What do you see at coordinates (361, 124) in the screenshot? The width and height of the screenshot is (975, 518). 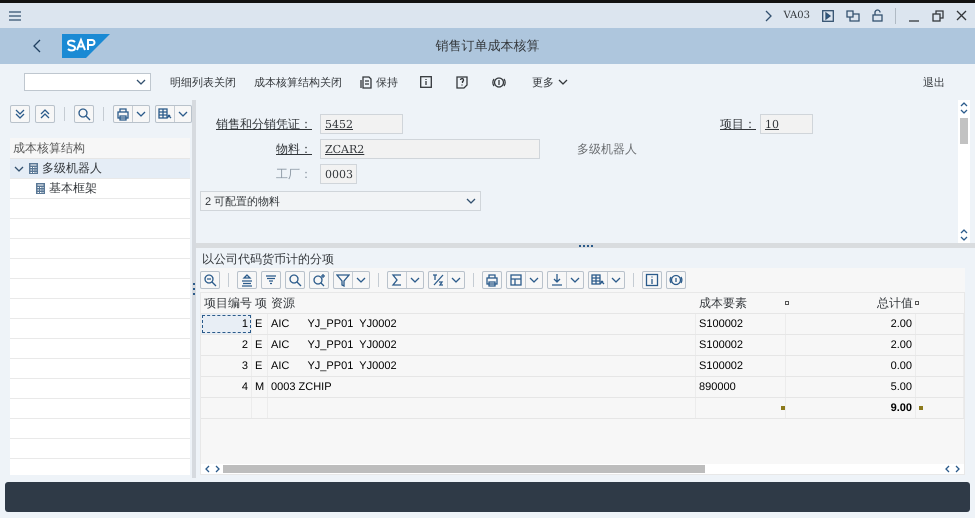 I see `input-field: 5452` at bounding box center [361, 124].